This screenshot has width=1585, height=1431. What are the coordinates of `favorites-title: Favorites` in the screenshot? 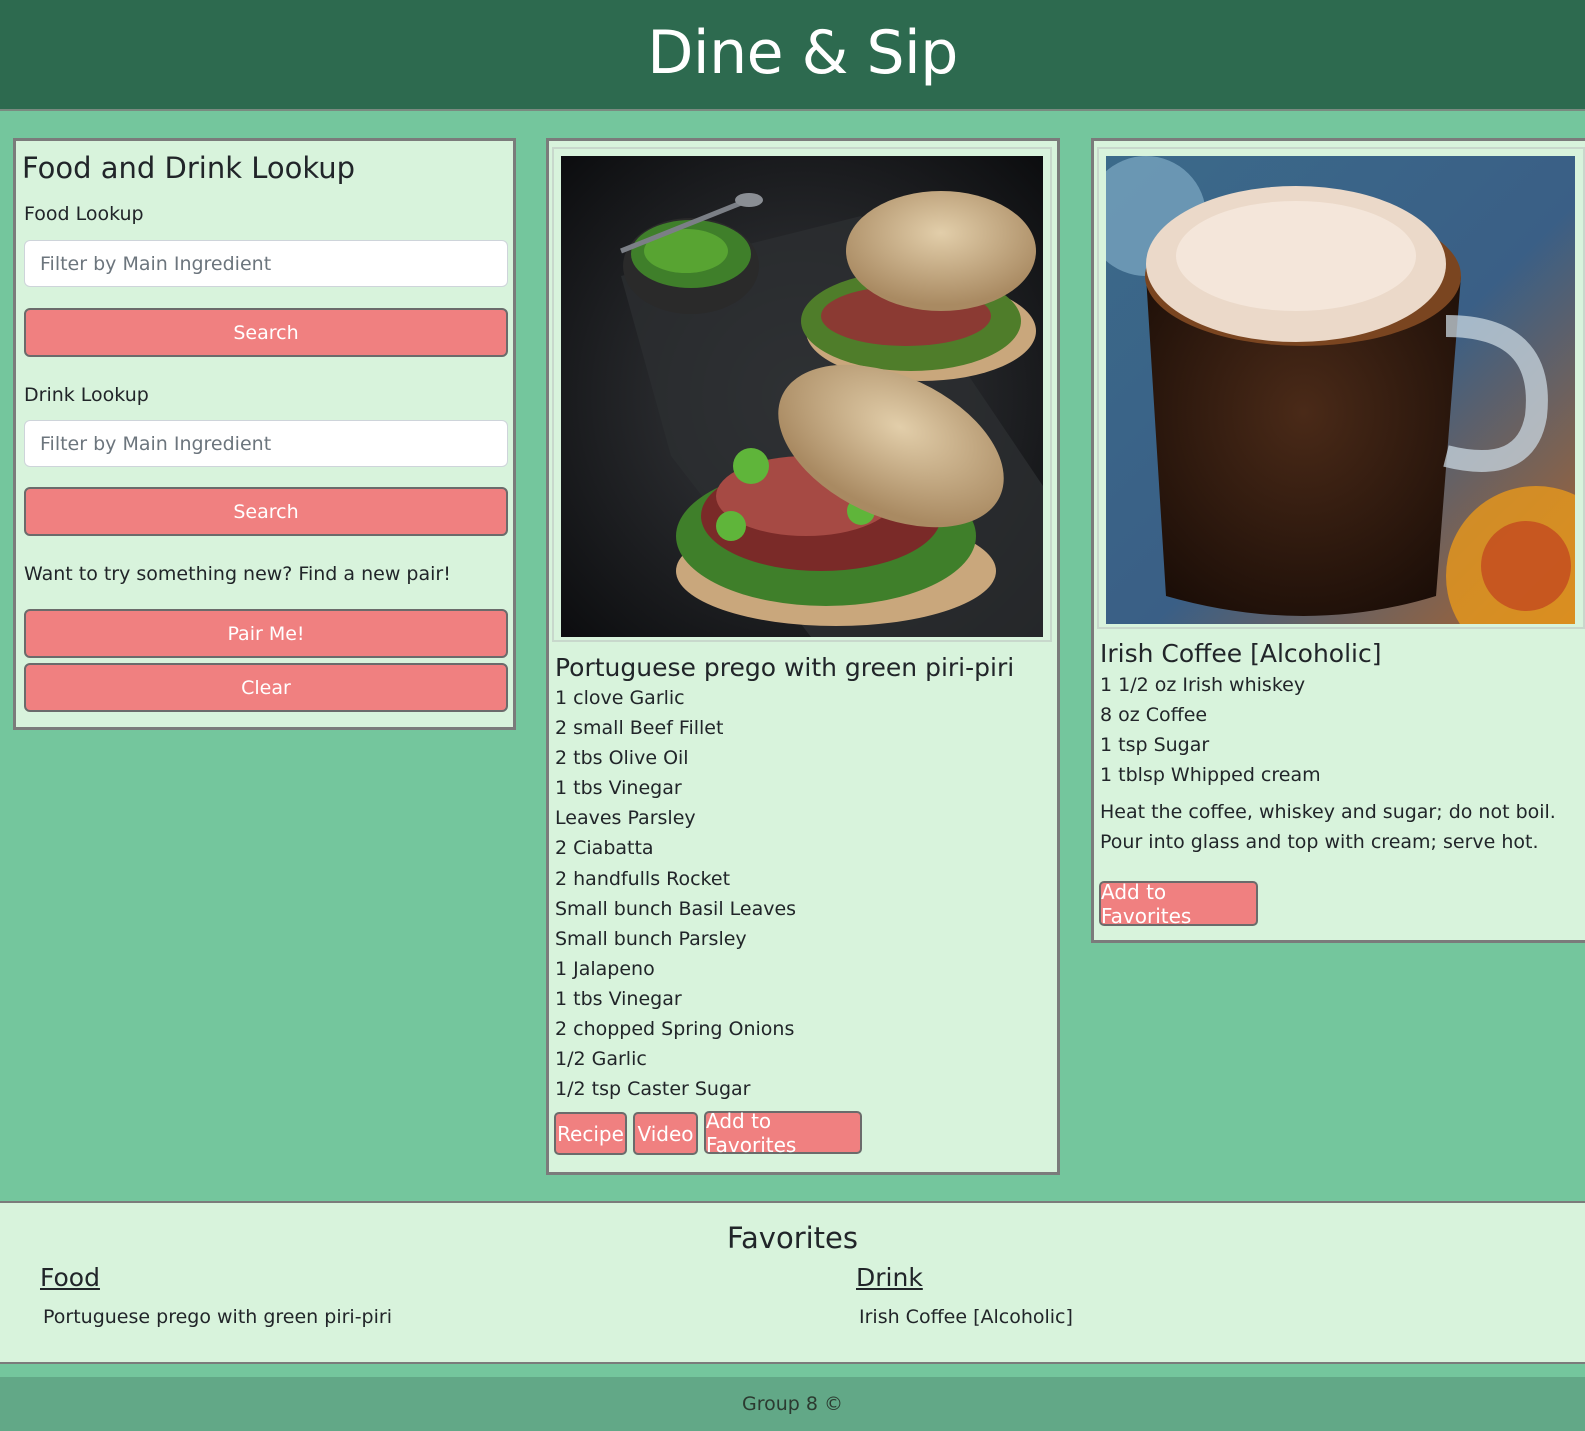 It's located at (792, 1238).